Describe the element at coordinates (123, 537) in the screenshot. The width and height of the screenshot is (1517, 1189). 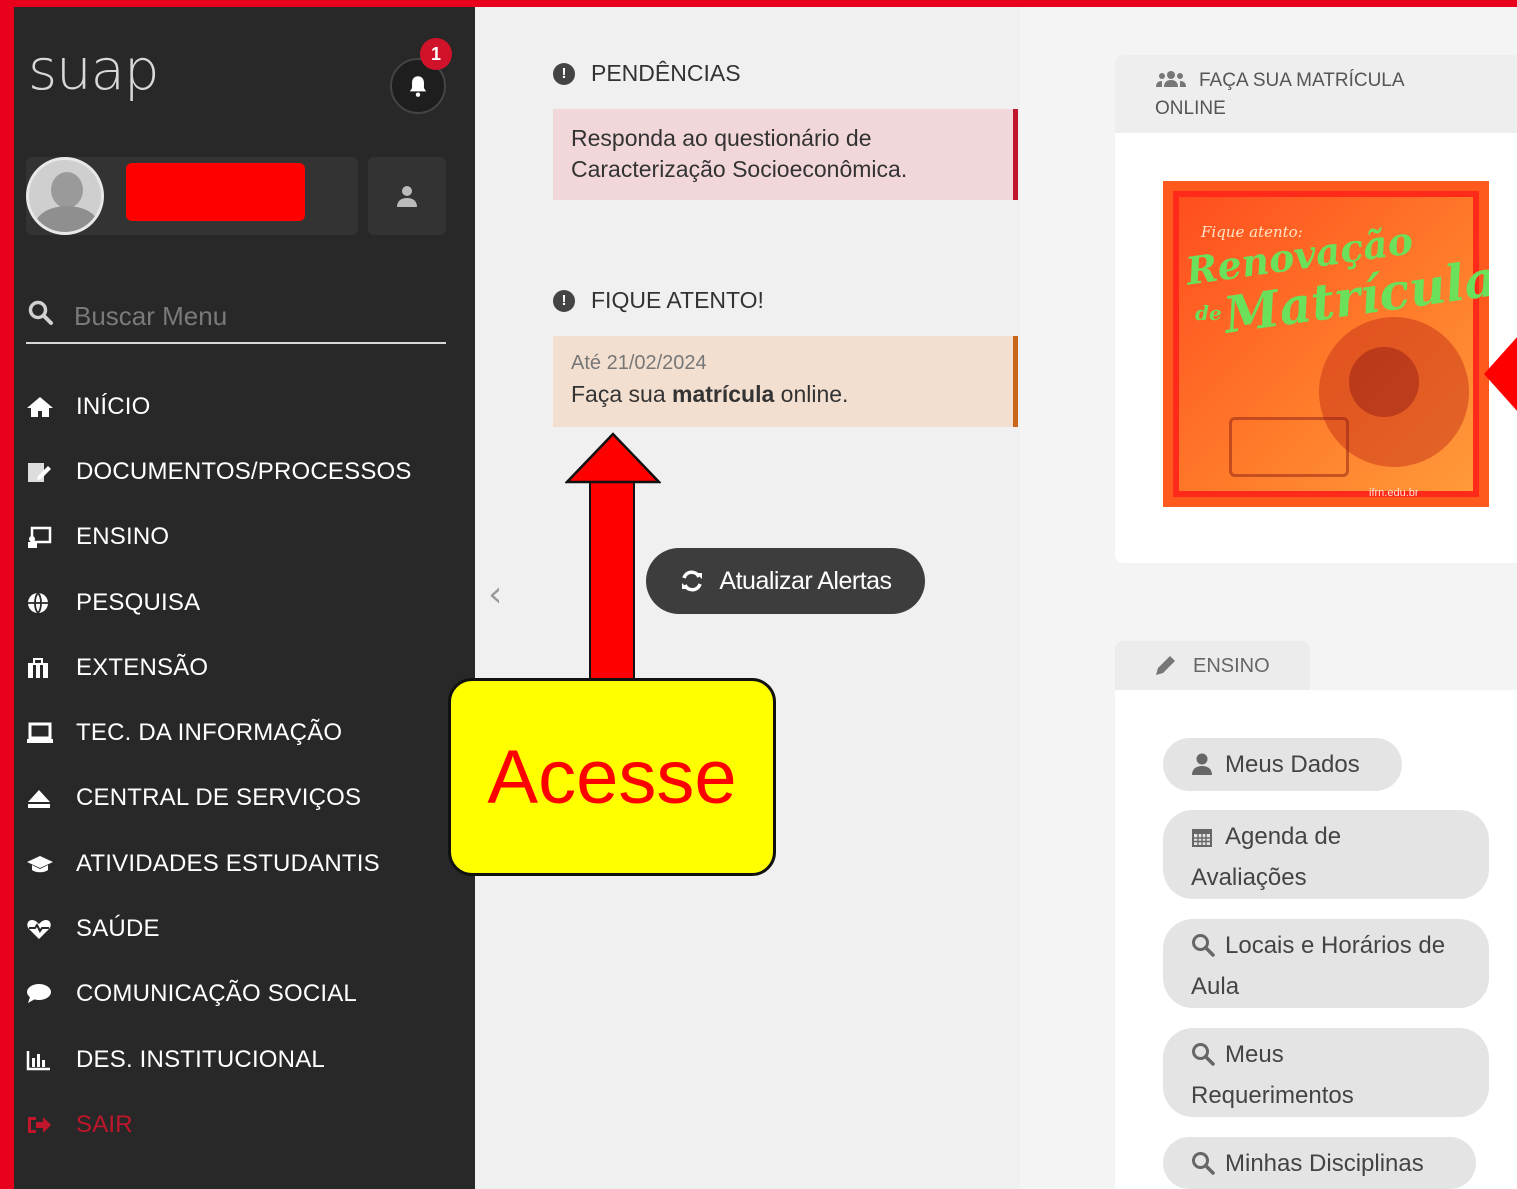
I see `menu-item-label: ENSINO` at that location.